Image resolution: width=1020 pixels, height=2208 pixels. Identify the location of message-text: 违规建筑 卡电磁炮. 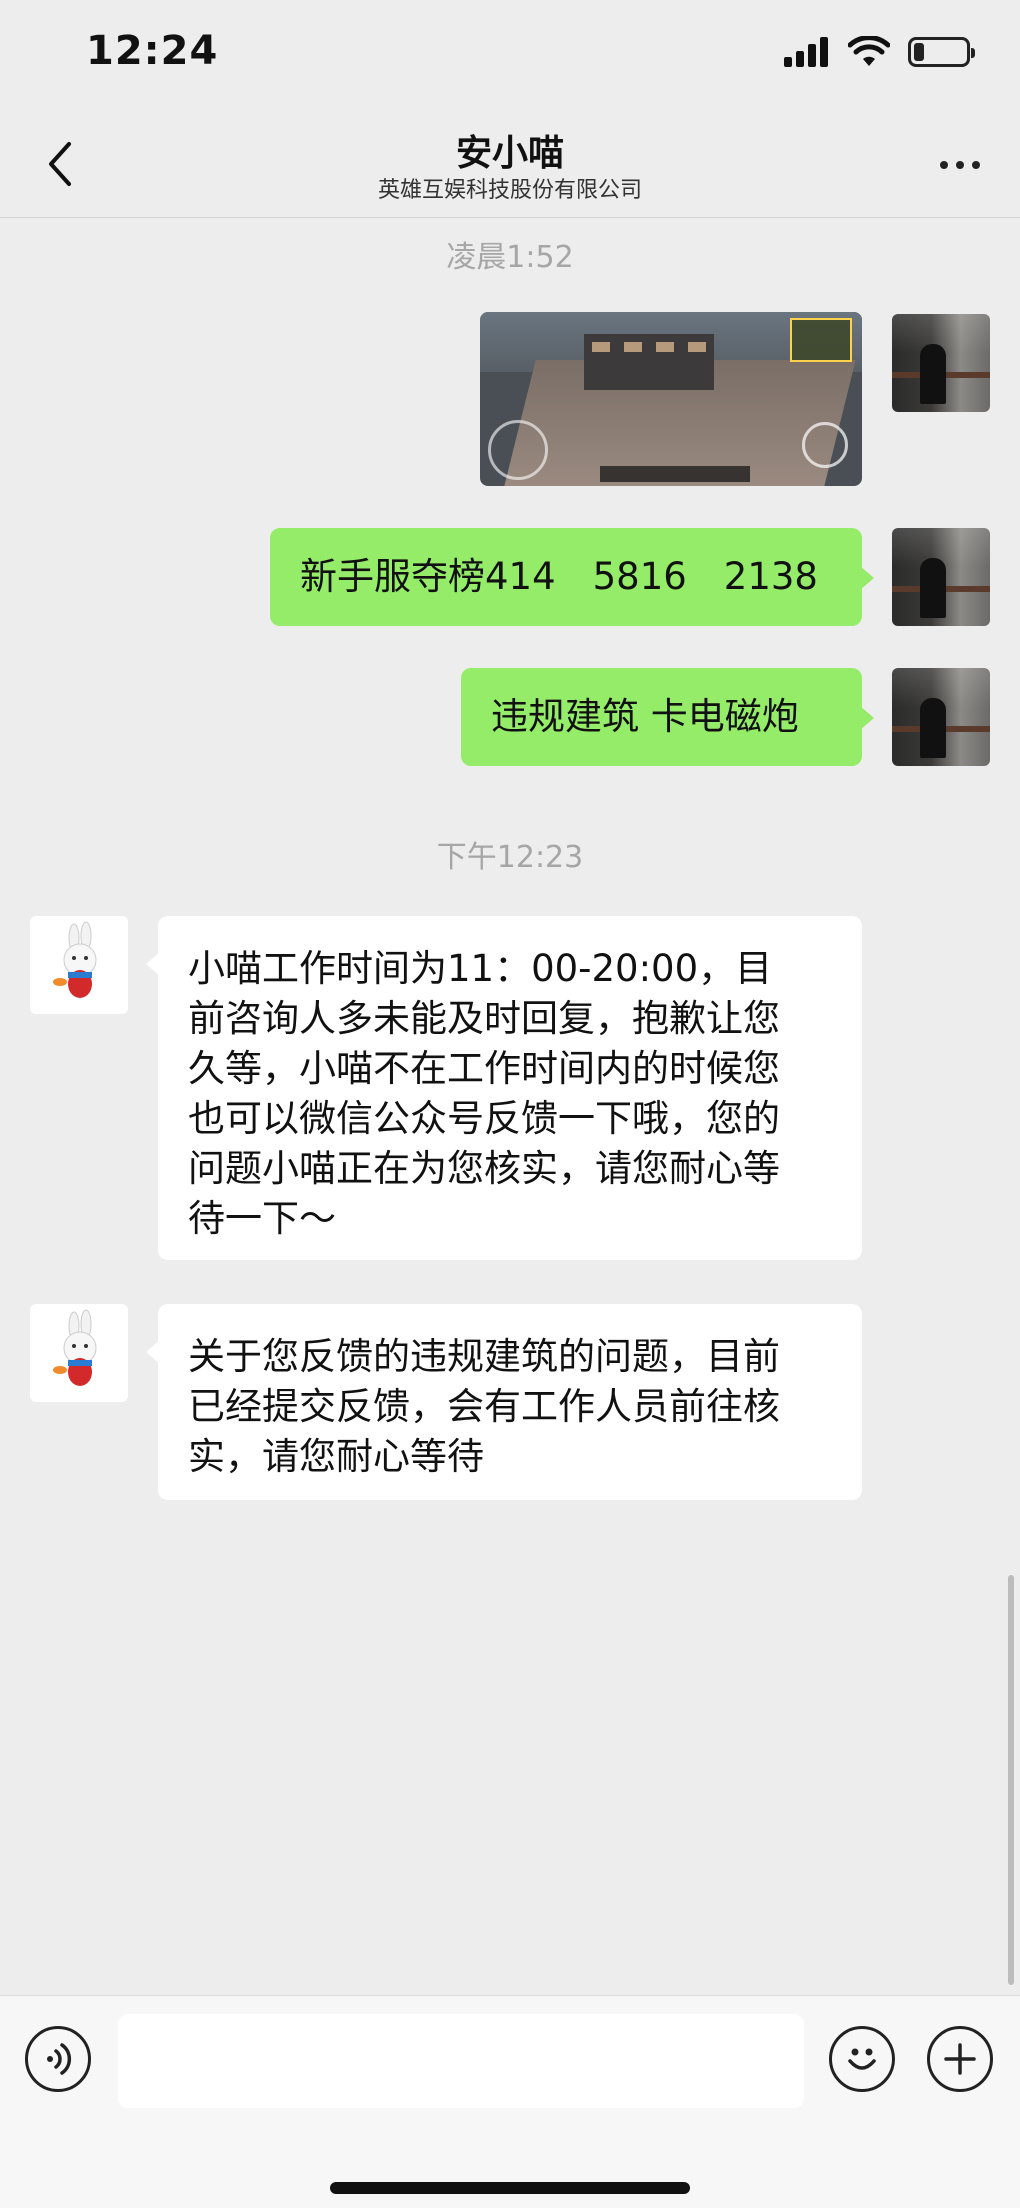
(645, 716).